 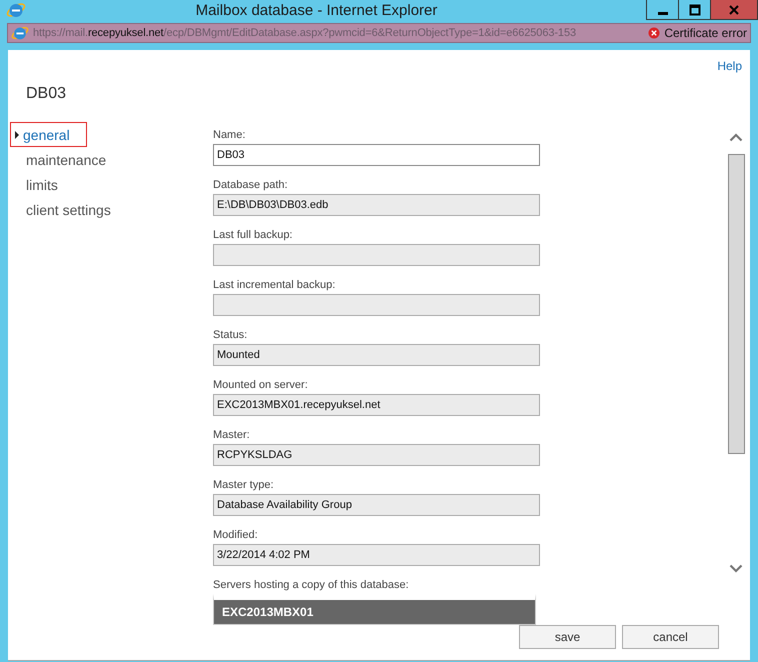 What do you see at coordinates (61, 209) in the screenshot?
I see `nav-item: client settings` at bounding box center [61, 209].